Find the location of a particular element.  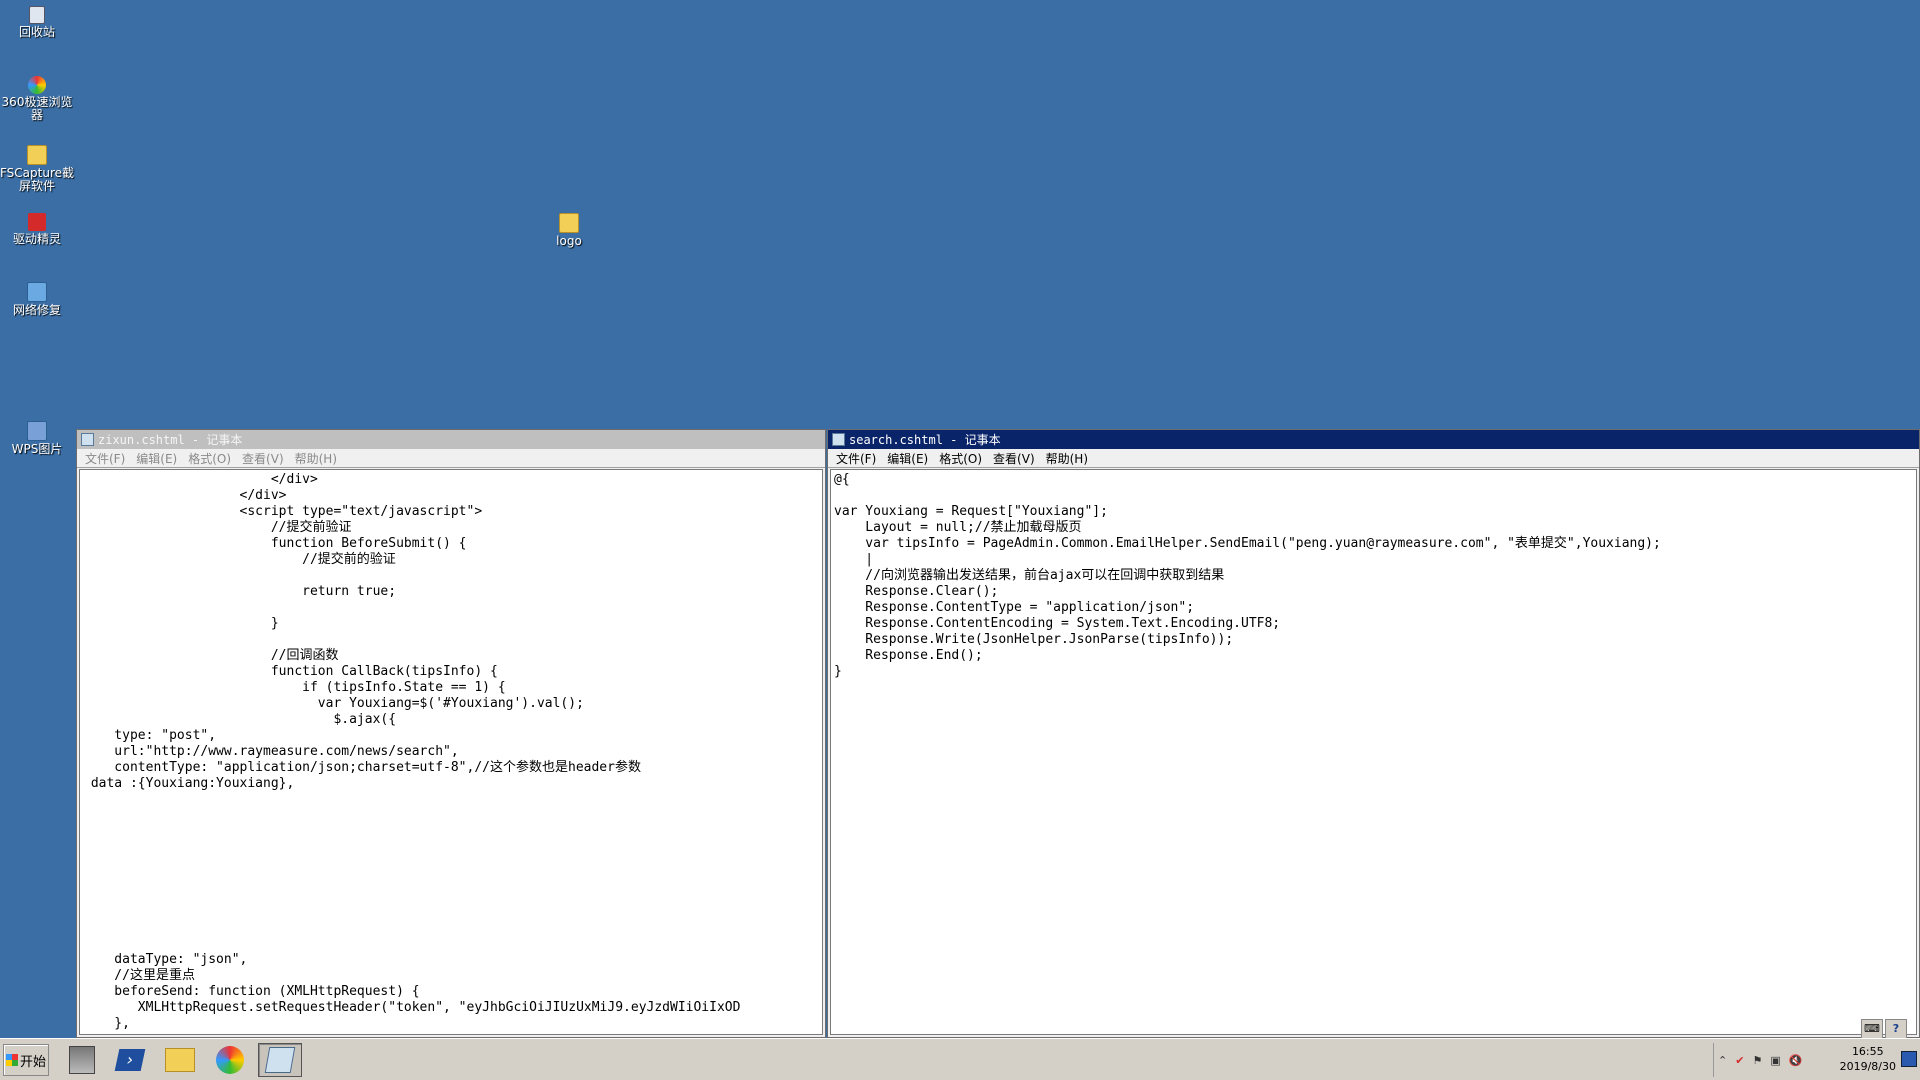

clock-time: 16:55 is located at coordinates (1867, 1051).